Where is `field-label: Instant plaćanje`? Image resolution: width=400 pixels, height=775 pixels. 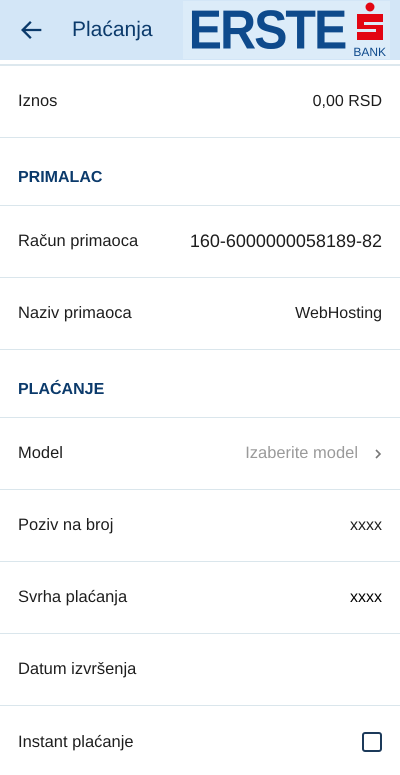
field-label: Instant plaćanje is located at coordinates (76, 742).